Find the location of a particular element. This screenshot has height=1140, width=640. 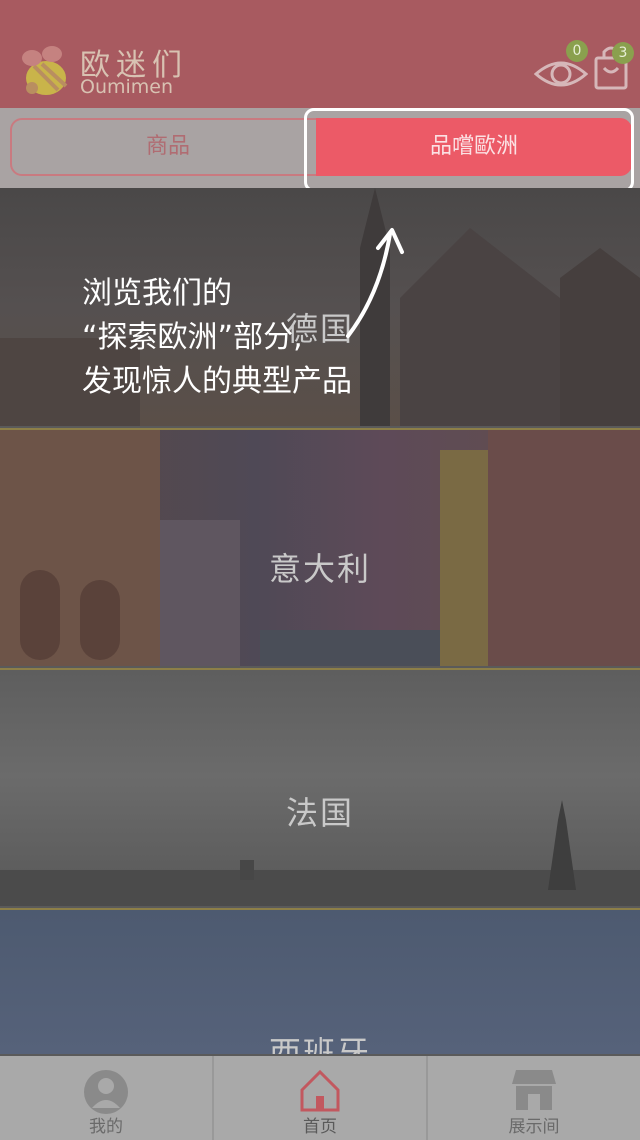

tab-goods: 商品 is located at coordinates (168, 147).